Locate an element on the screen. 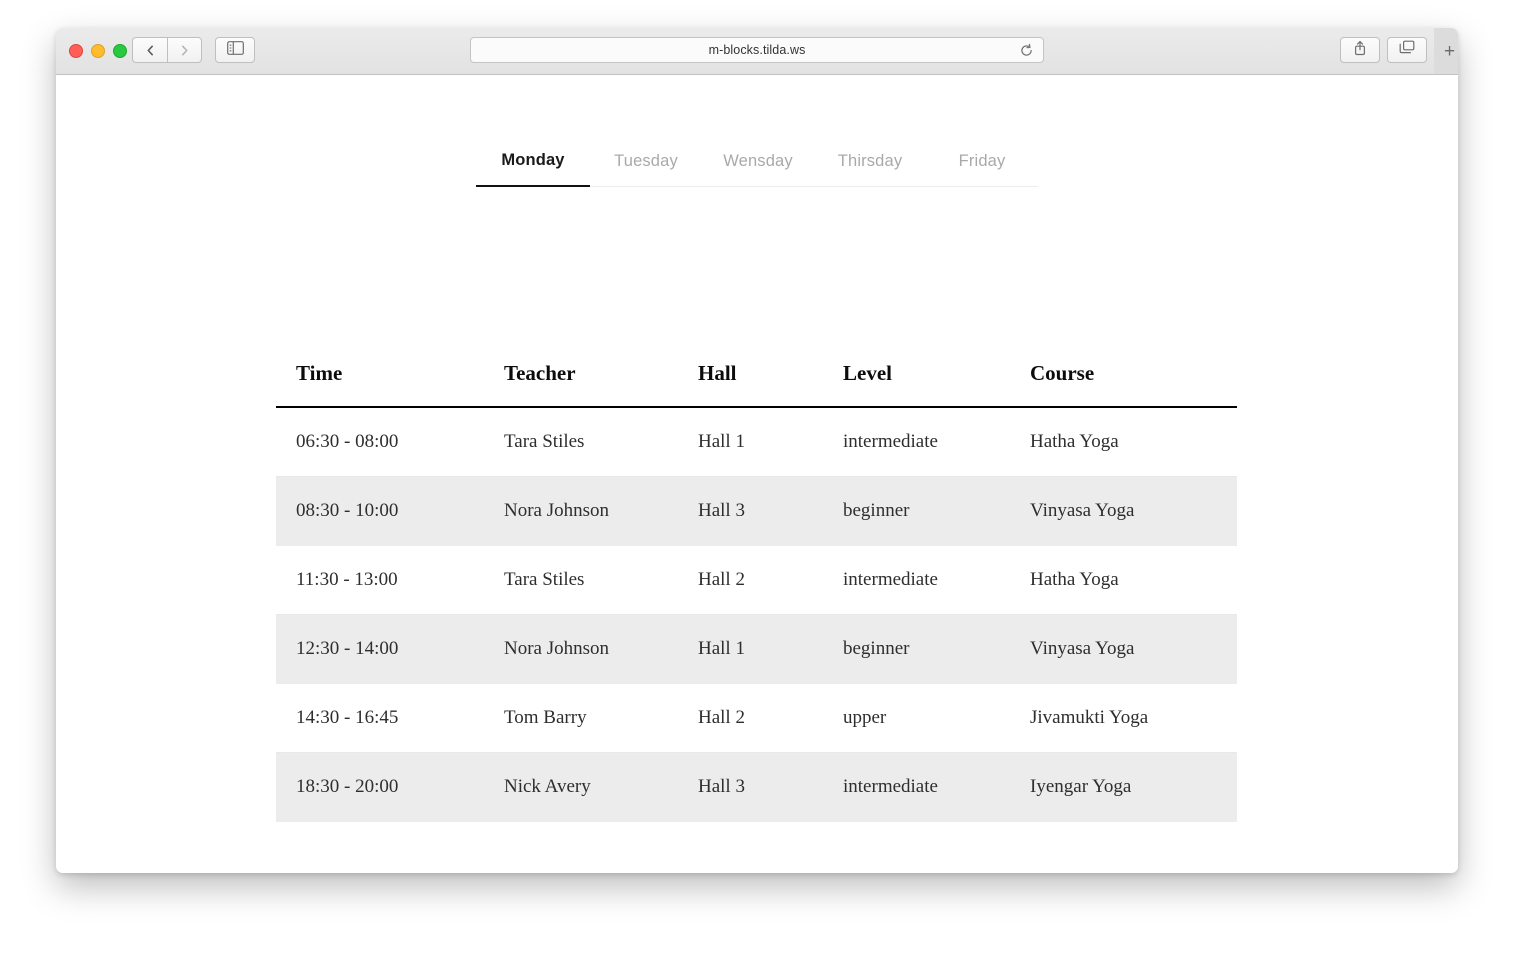 The height and width of the screenshot is (956, 1514). address-bar: m-blocks.tilda.ws is located at coordinates (757, 50).